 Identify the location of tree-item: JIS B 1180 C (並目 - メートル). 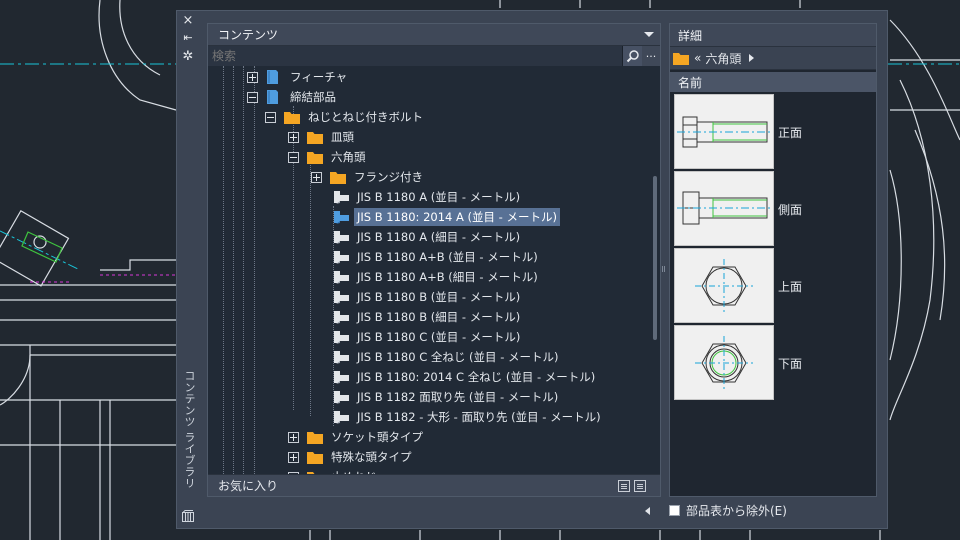
(427, 337).